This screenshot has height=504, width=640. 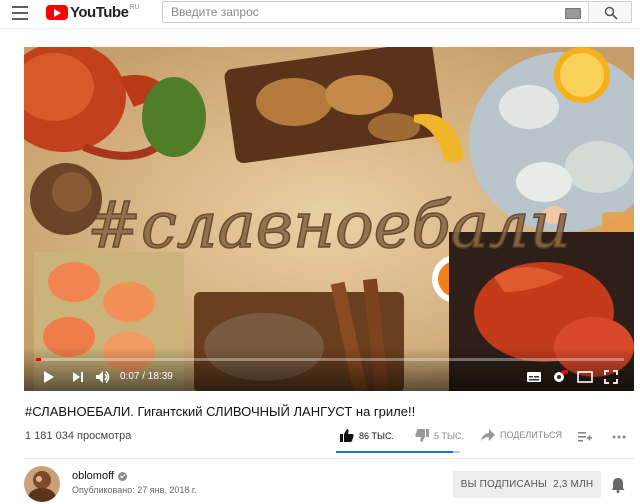 I want to click on dislike-icon, so click(x=422, y=435).